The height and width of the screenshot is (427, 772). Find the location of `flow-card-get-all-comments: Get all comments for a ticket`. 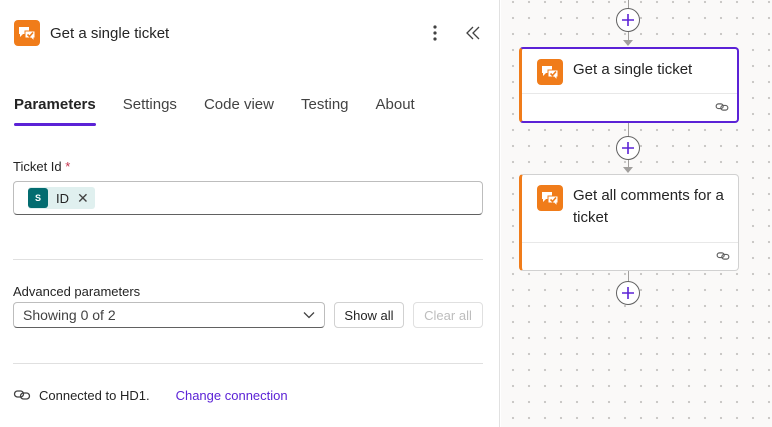

flow-card-get-all-comments: Get all comments for a ticket is located at coordinates (629, 222).